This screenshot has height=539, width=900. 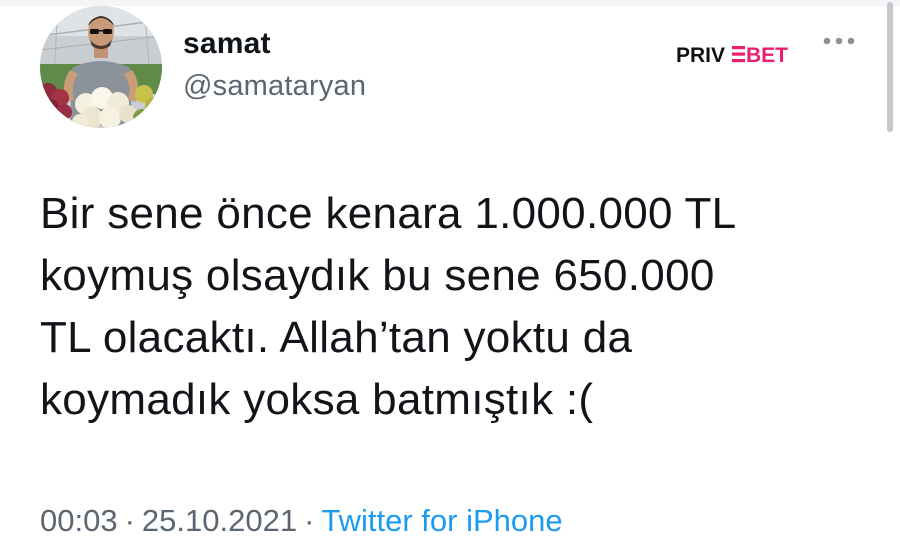 I want to click on tweet-time: 00:03, so click(x=79, y=520).